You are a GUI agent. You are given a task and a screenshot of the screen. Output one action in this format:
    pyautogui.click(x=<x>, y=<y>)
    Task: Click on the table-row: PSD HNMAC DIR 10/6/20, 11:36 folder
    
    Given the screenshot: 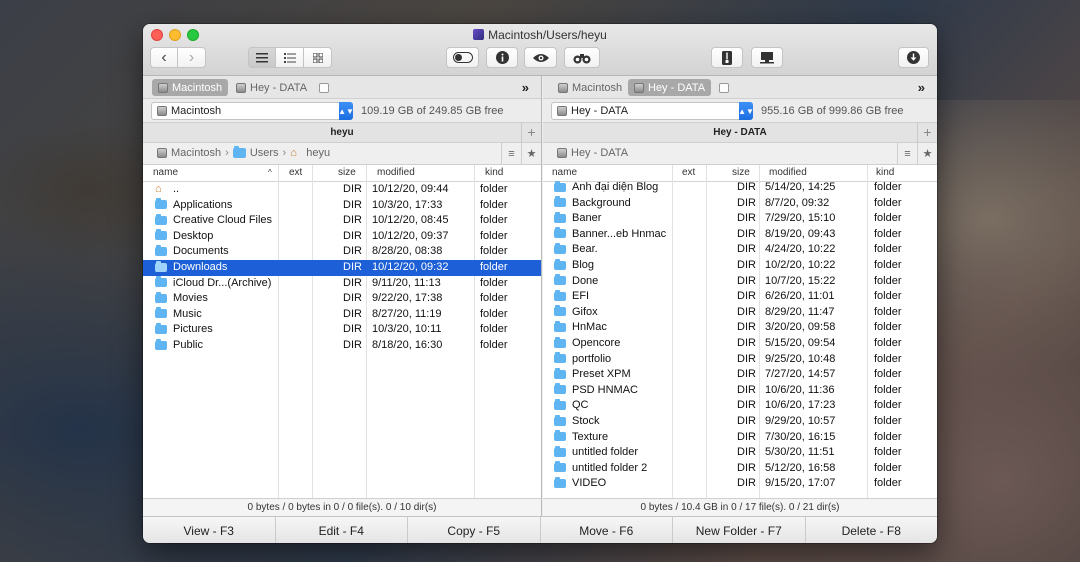 What is the action you would take?
    pyautogui.click(x=740, y=391)
    